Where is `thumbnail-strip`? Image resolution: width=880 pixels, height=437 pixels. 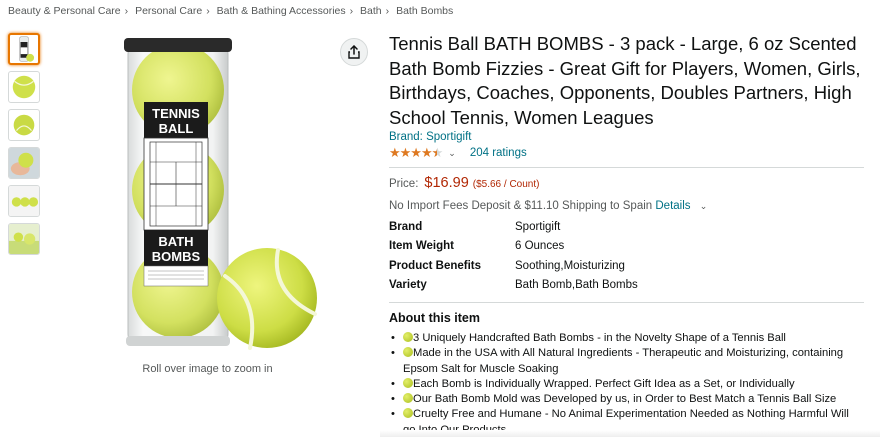 thumbnail-strip is located at coordinates (24, 147).